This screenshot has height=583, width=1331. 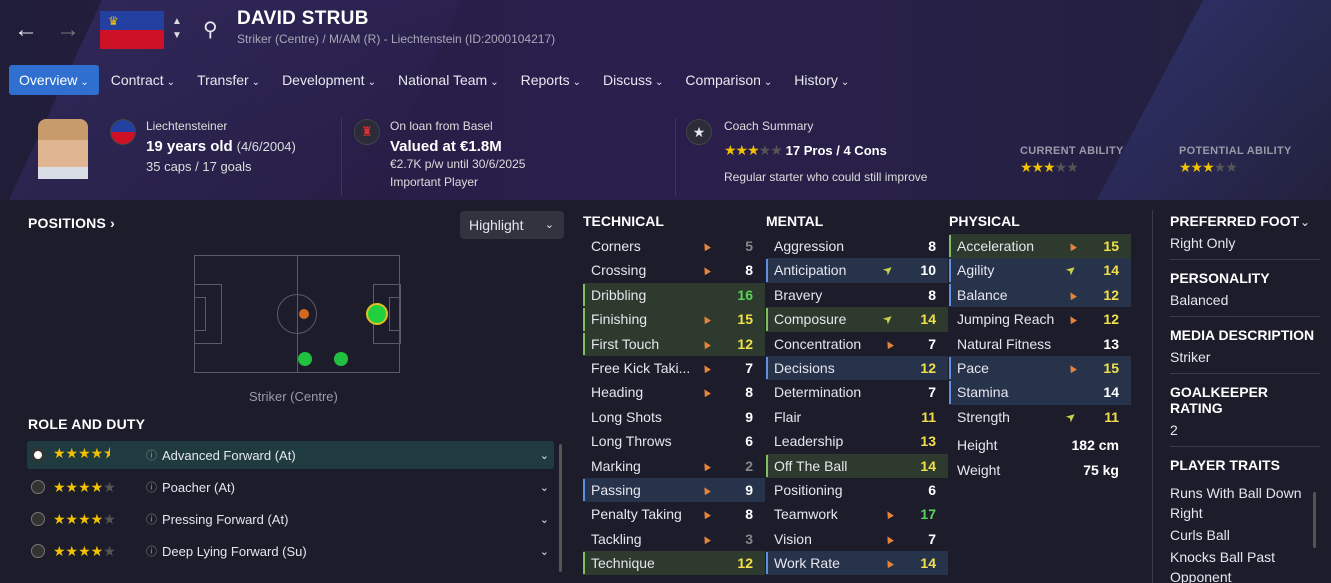 I want to click on role-row: ★★★★⯨ ⓘ Advanced Forward (At) ⌄, so click(x=290, y=455).